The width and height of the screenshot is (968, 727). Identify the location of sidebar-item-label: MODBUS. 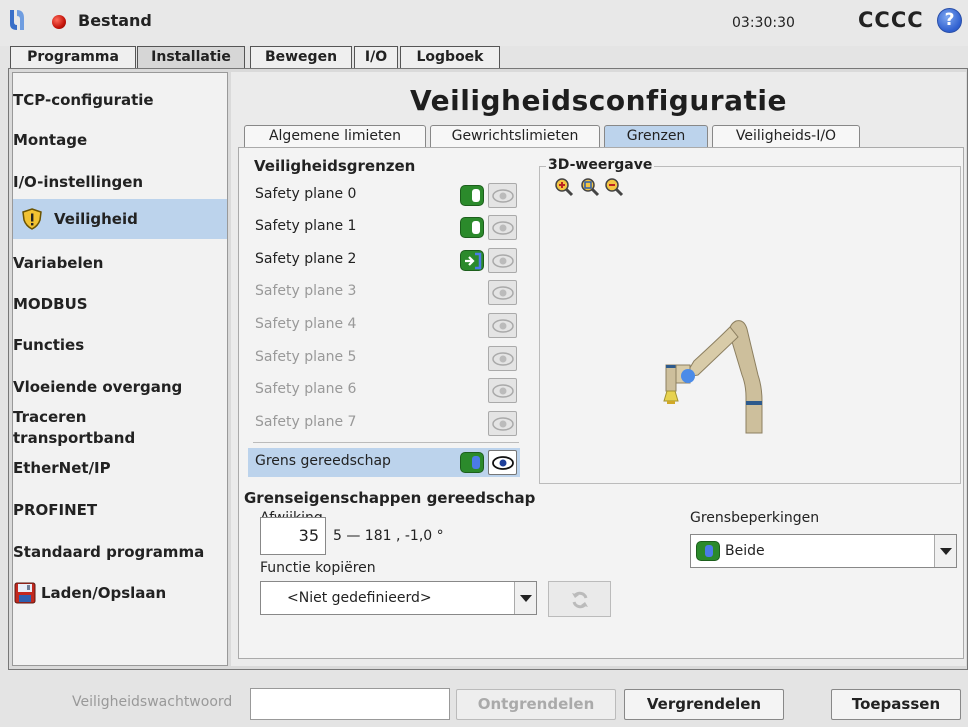
(50, 304).